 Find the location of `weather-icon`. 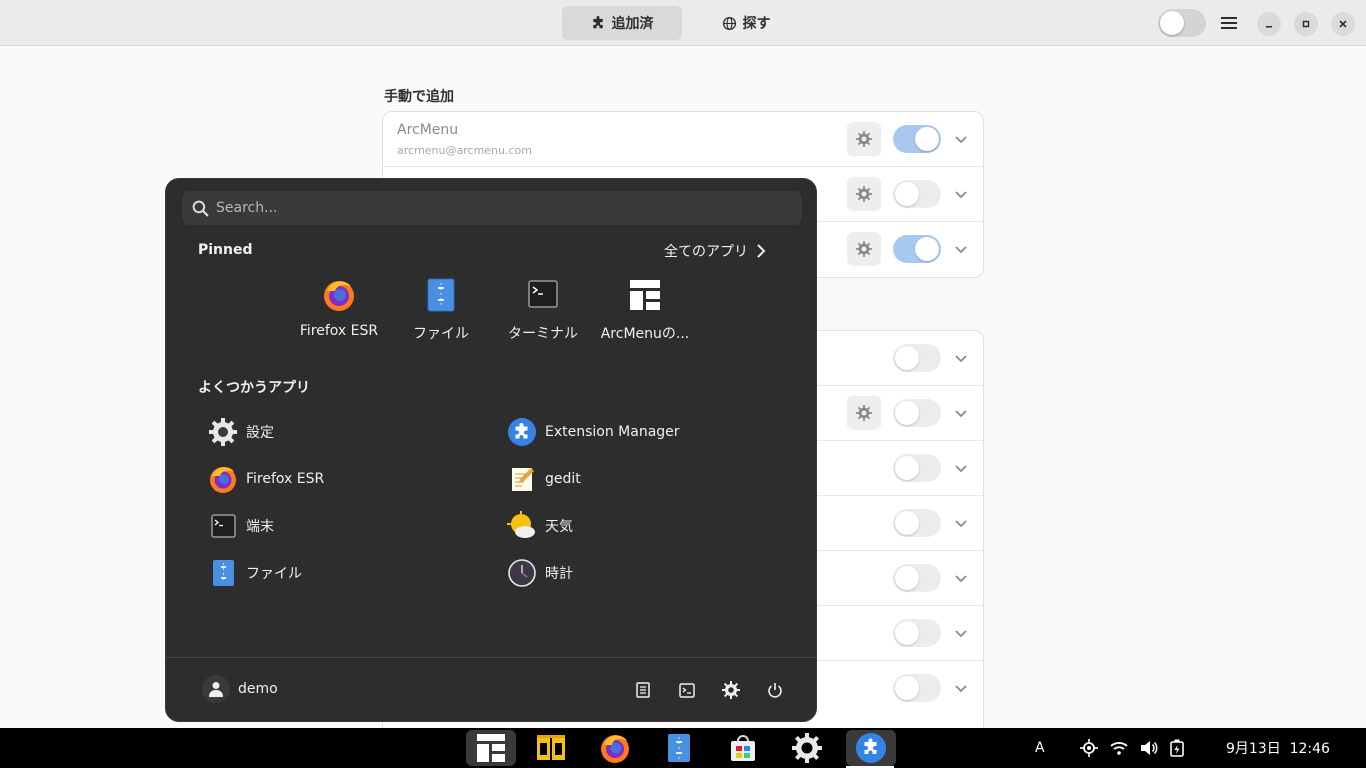

weather-icon is located at coordinates (522, 526).